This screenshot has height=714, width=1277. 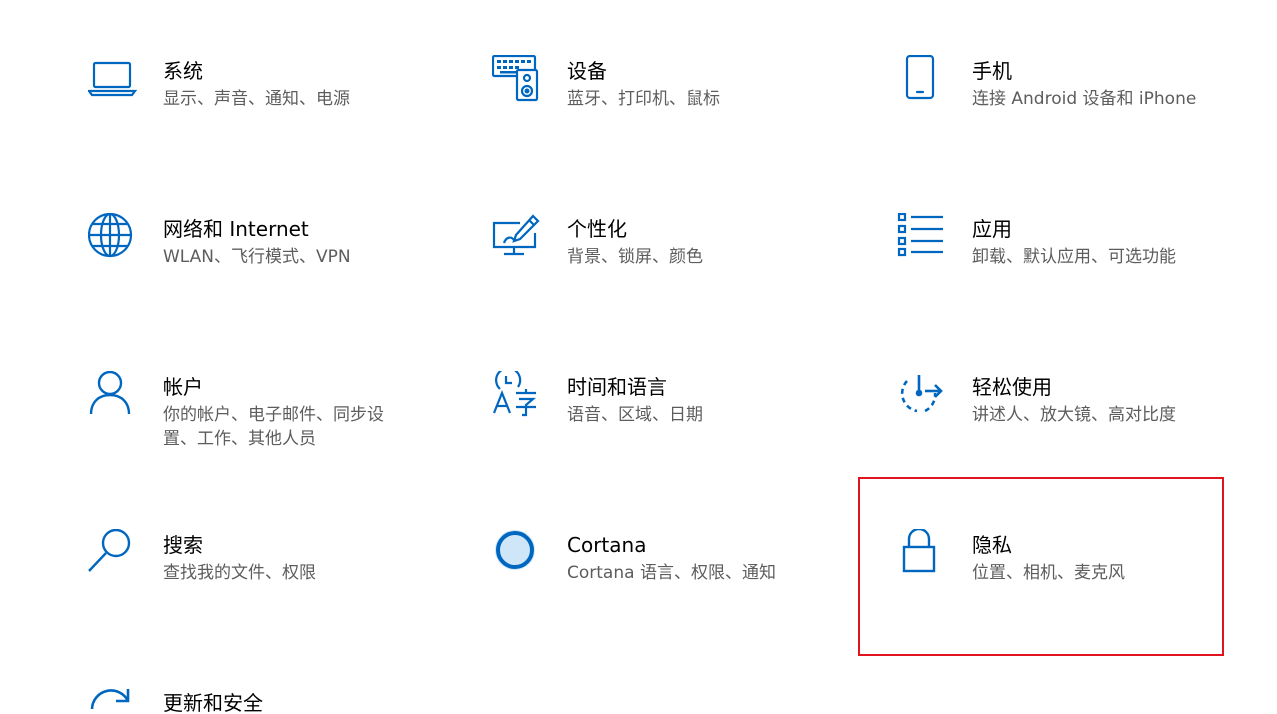 I want to click on settings-tile-title: 时间和语言, so click(x=617, y=387).